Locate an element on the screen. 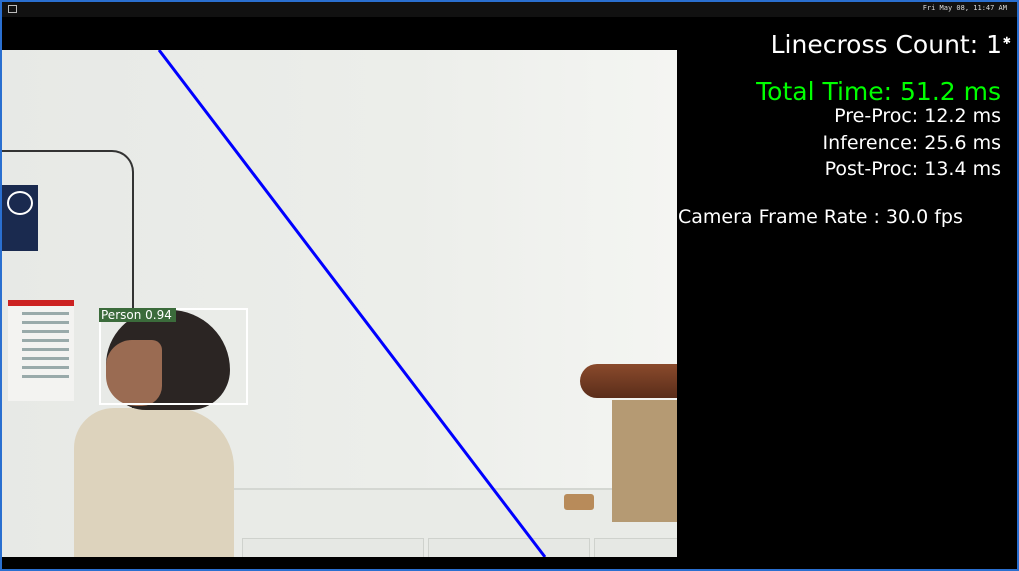  detection-box: Person 0.94 is located at coordinates (173, 356).